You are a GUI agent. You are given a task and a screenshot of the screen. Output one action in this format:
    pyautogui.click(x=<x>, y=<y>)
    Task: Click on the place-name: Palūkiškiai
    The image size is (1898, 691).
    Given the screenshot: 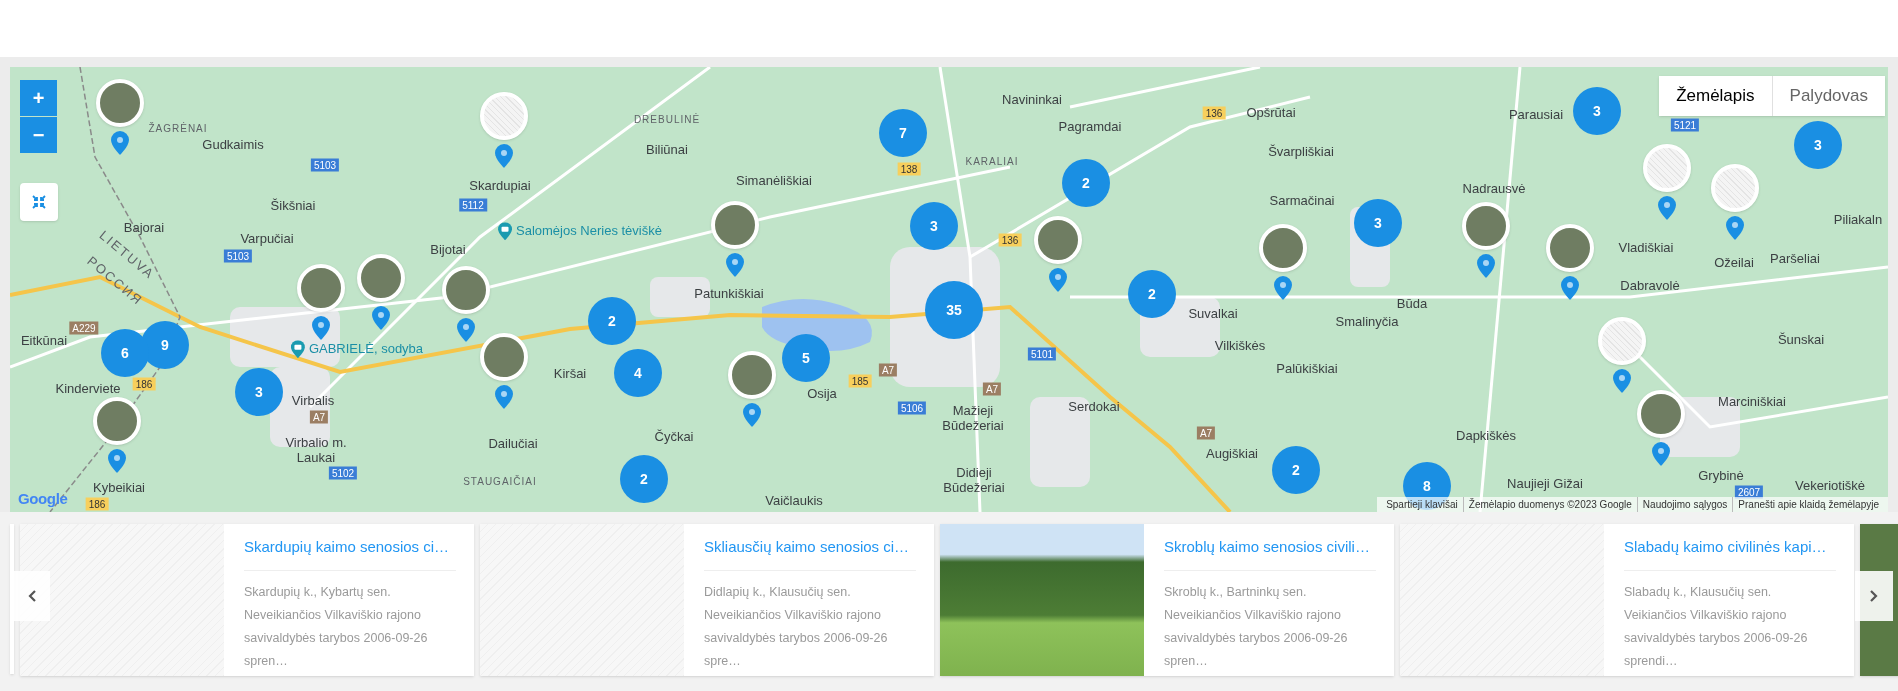 What is the action you would take?
    pyautogui.click(x=1307, y=368)
    